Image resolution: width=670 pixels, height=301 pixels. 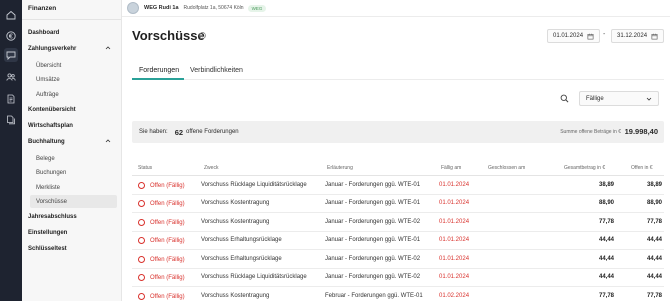 What do you see at coordinates (654, 203) in the screenshot?
I see `open-amount-cell: 88,90` at bounding box center [654, 203].